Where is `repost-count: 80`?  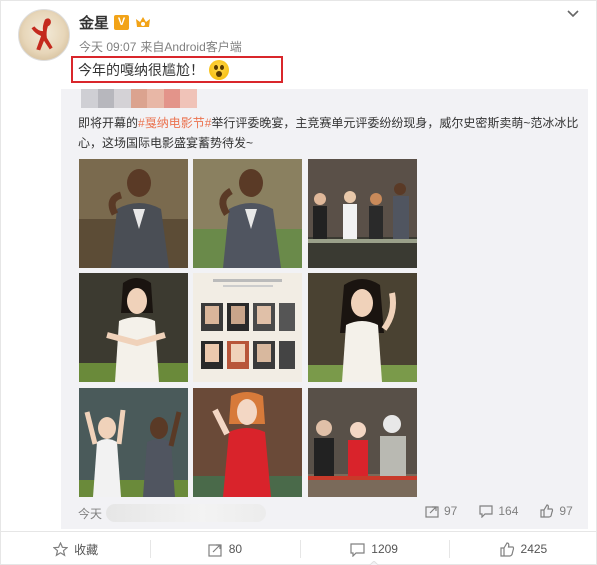
repost-count: 80 is located at coordinates (235, 549).